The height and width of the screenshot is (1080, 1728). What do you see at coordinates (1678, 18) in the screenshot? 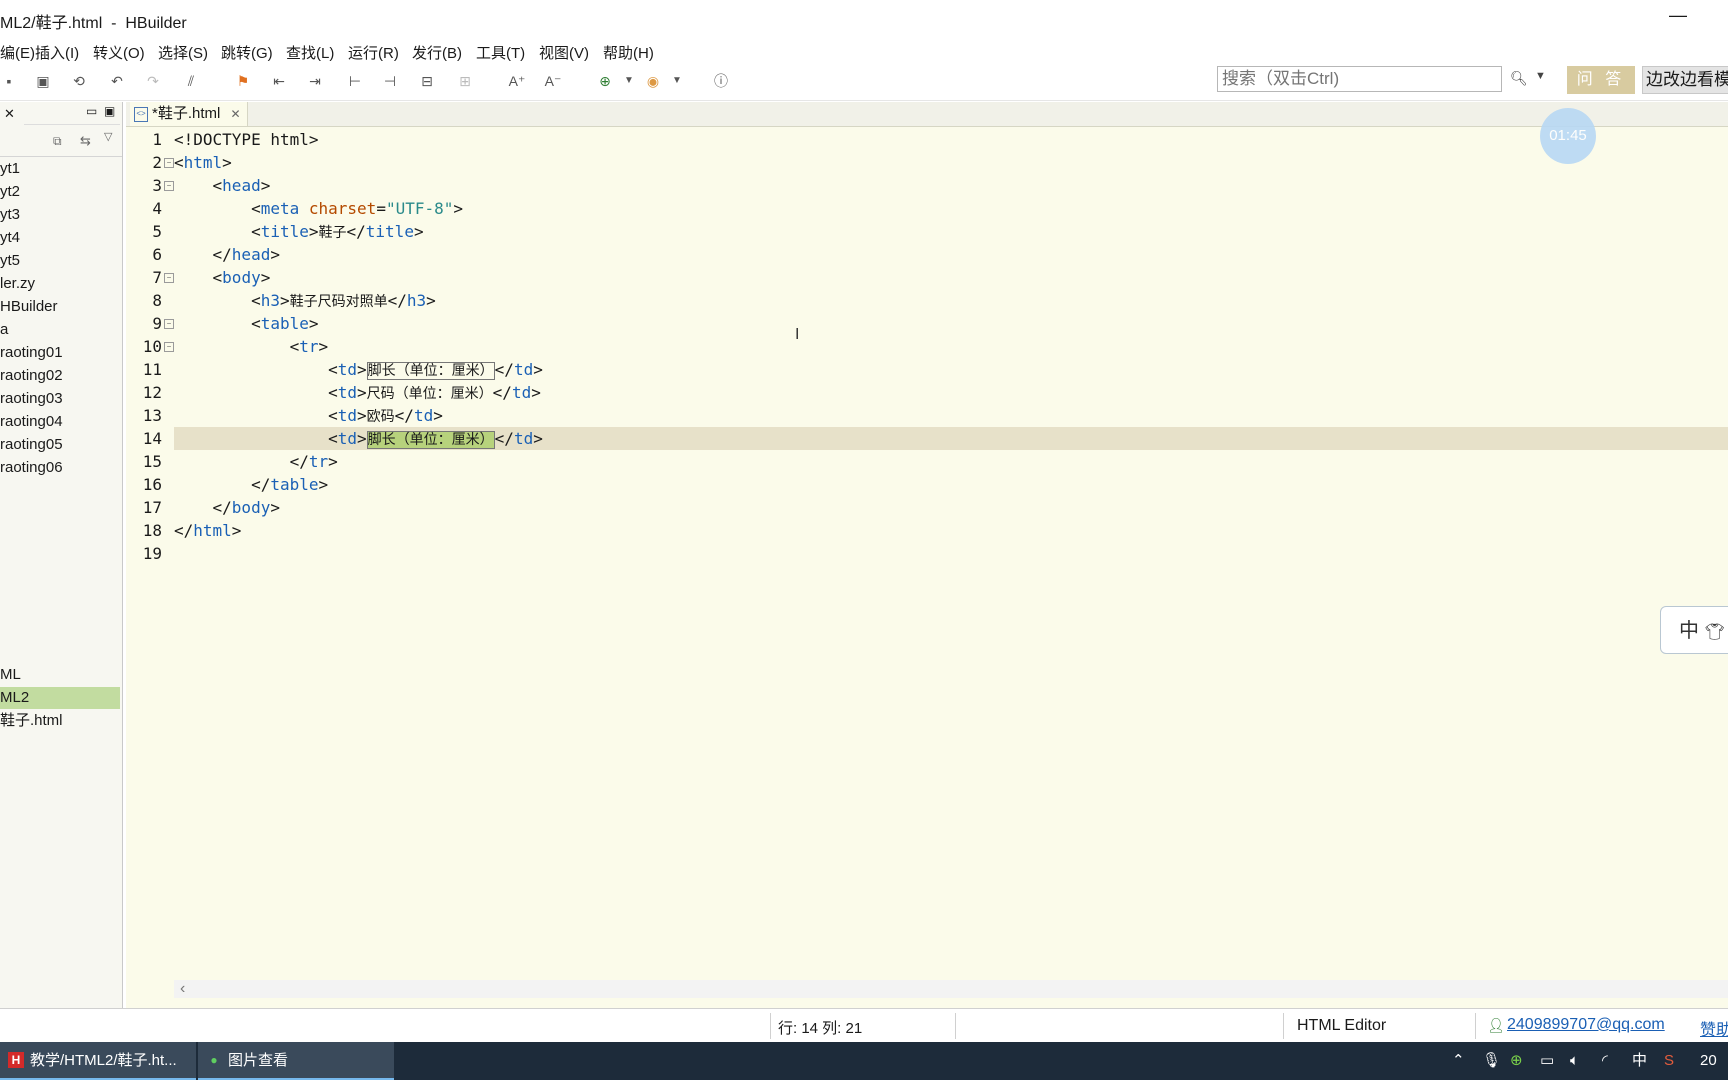
I see `minimize-button: —` at bounding box center [1678, 18].